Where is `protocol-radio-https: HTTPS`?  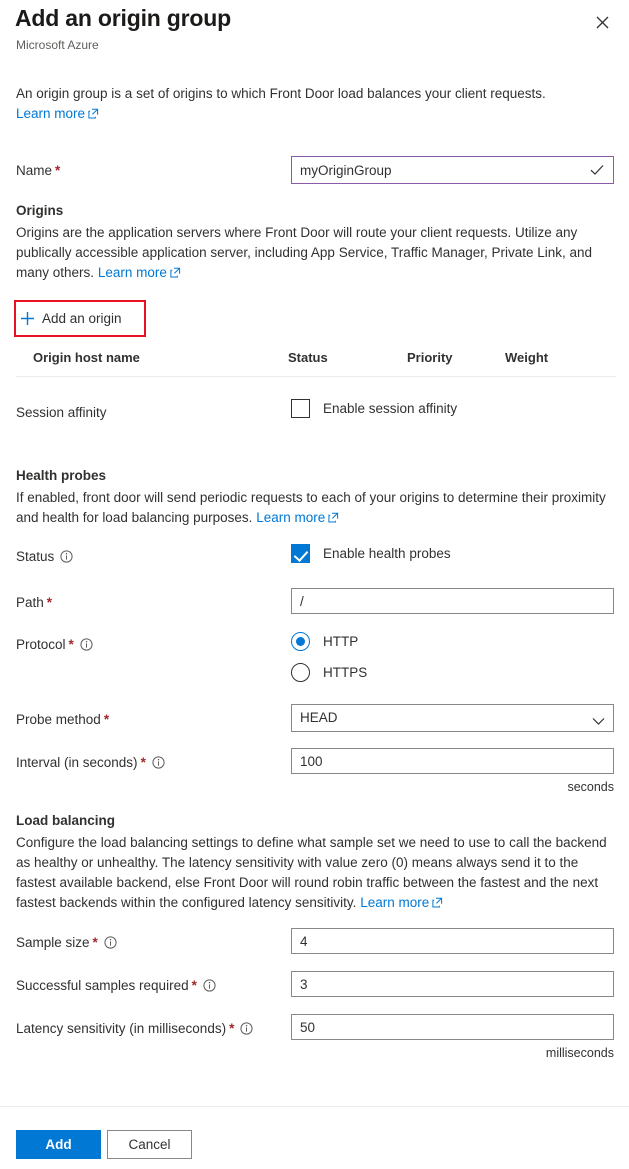
protocol-radio-https: HTTPS is located at coordinates (329, 672).